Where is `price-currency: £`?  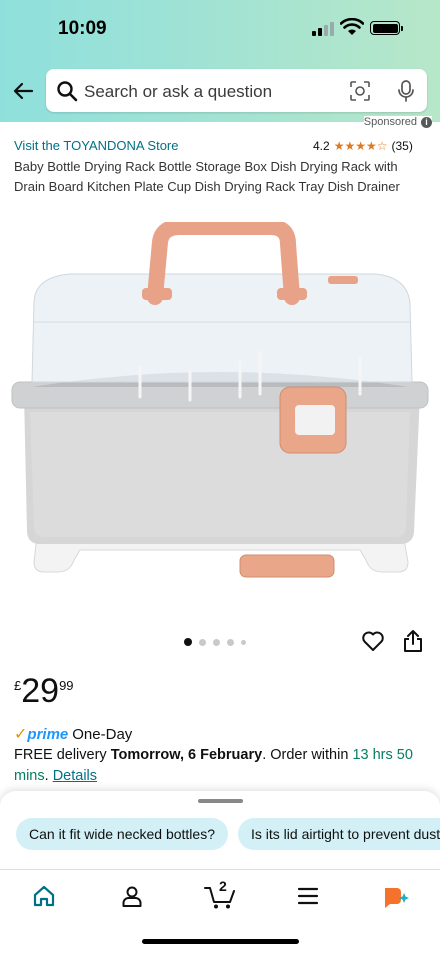 price-currency: £ is located at coordinates (18, 685).